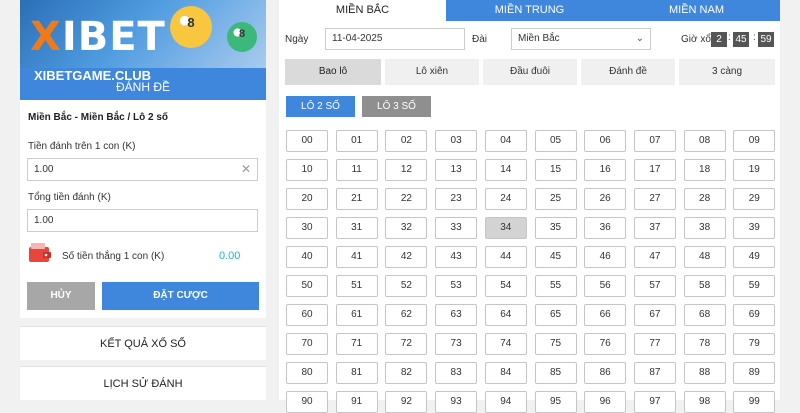 This screenshot has width=800, height=413. What do you see at coordinates (555, 228) in the screenshot?
I see `number-cell: 35` at bounding box center [555, 228].